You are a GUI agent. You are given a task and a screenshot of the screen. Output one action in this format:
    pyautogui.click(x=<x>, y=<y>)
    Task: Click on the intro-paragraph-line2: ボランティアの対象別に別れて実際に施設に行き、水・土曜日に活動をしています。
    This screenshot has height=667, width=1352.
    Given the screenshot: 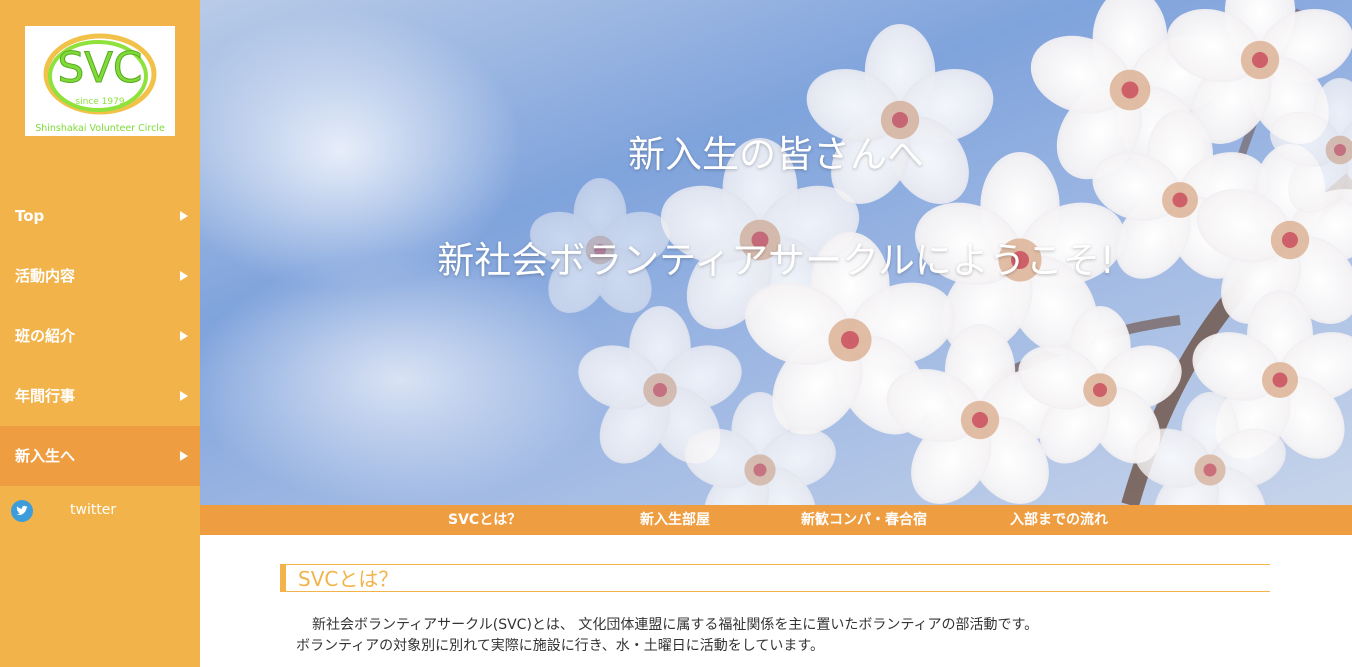 What is the action you would take?
    pyautogui.click(x=560, y=646)
    